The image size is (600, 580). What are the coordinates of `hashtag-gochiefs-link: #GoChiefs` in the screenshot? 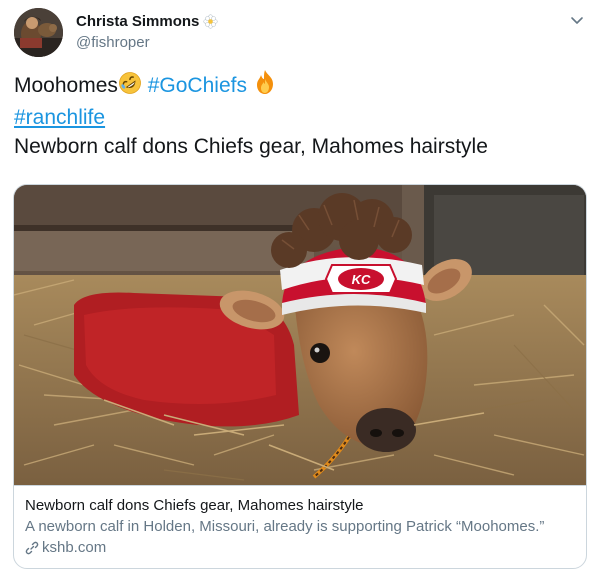 It's located at (197, 85).